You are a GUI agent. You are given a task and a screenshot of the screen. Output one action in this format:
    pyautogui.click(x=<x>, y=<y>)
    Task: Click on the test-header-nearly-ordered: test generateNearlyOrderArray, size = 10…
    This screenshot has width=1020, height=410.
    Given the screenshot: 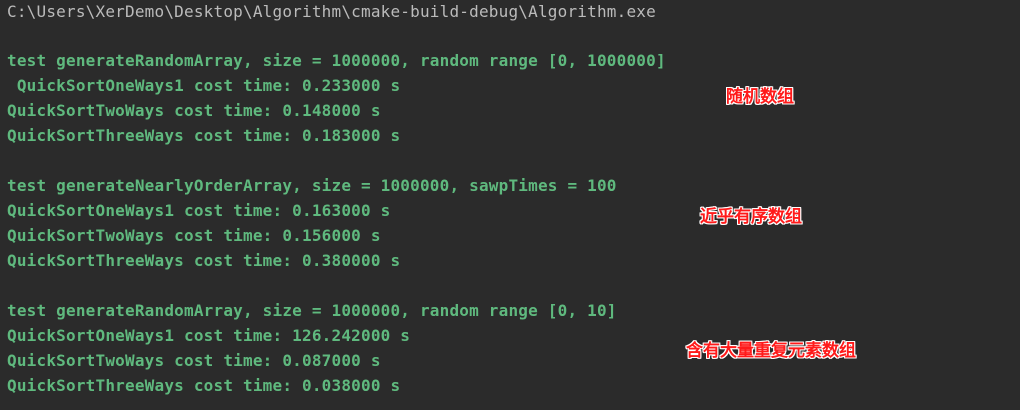 What is the action you would take?
    pyautogui.click(x=312, y=185)
    